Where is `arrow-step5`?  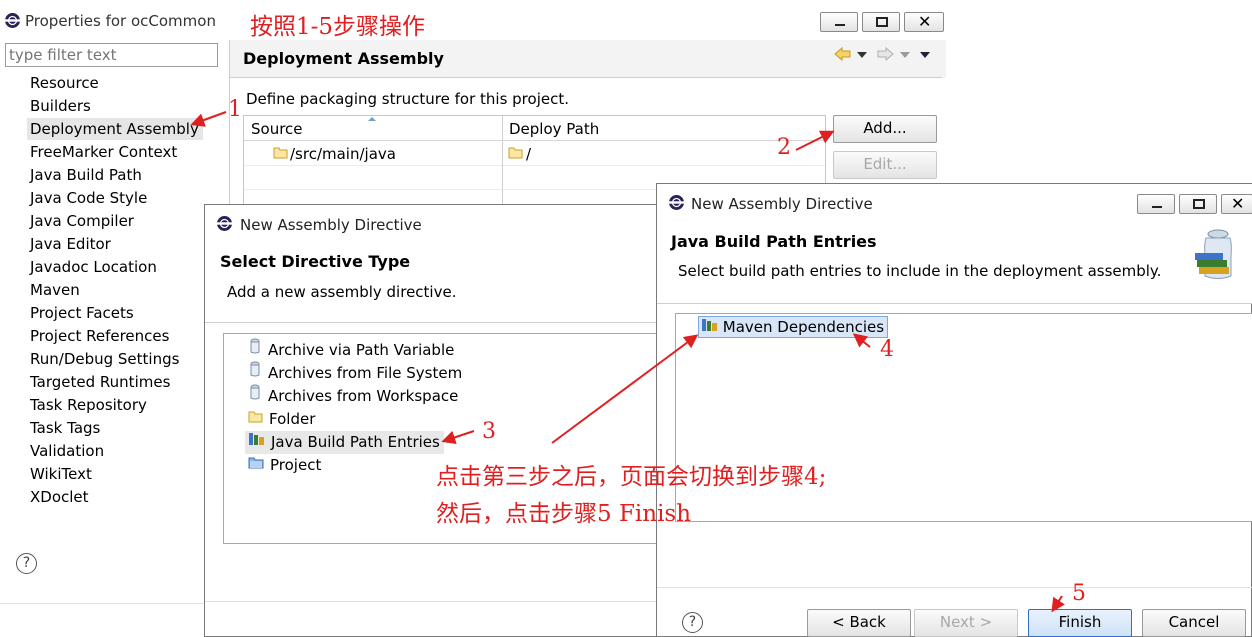 arrow-step5 is located at coordinates (1058, 604).